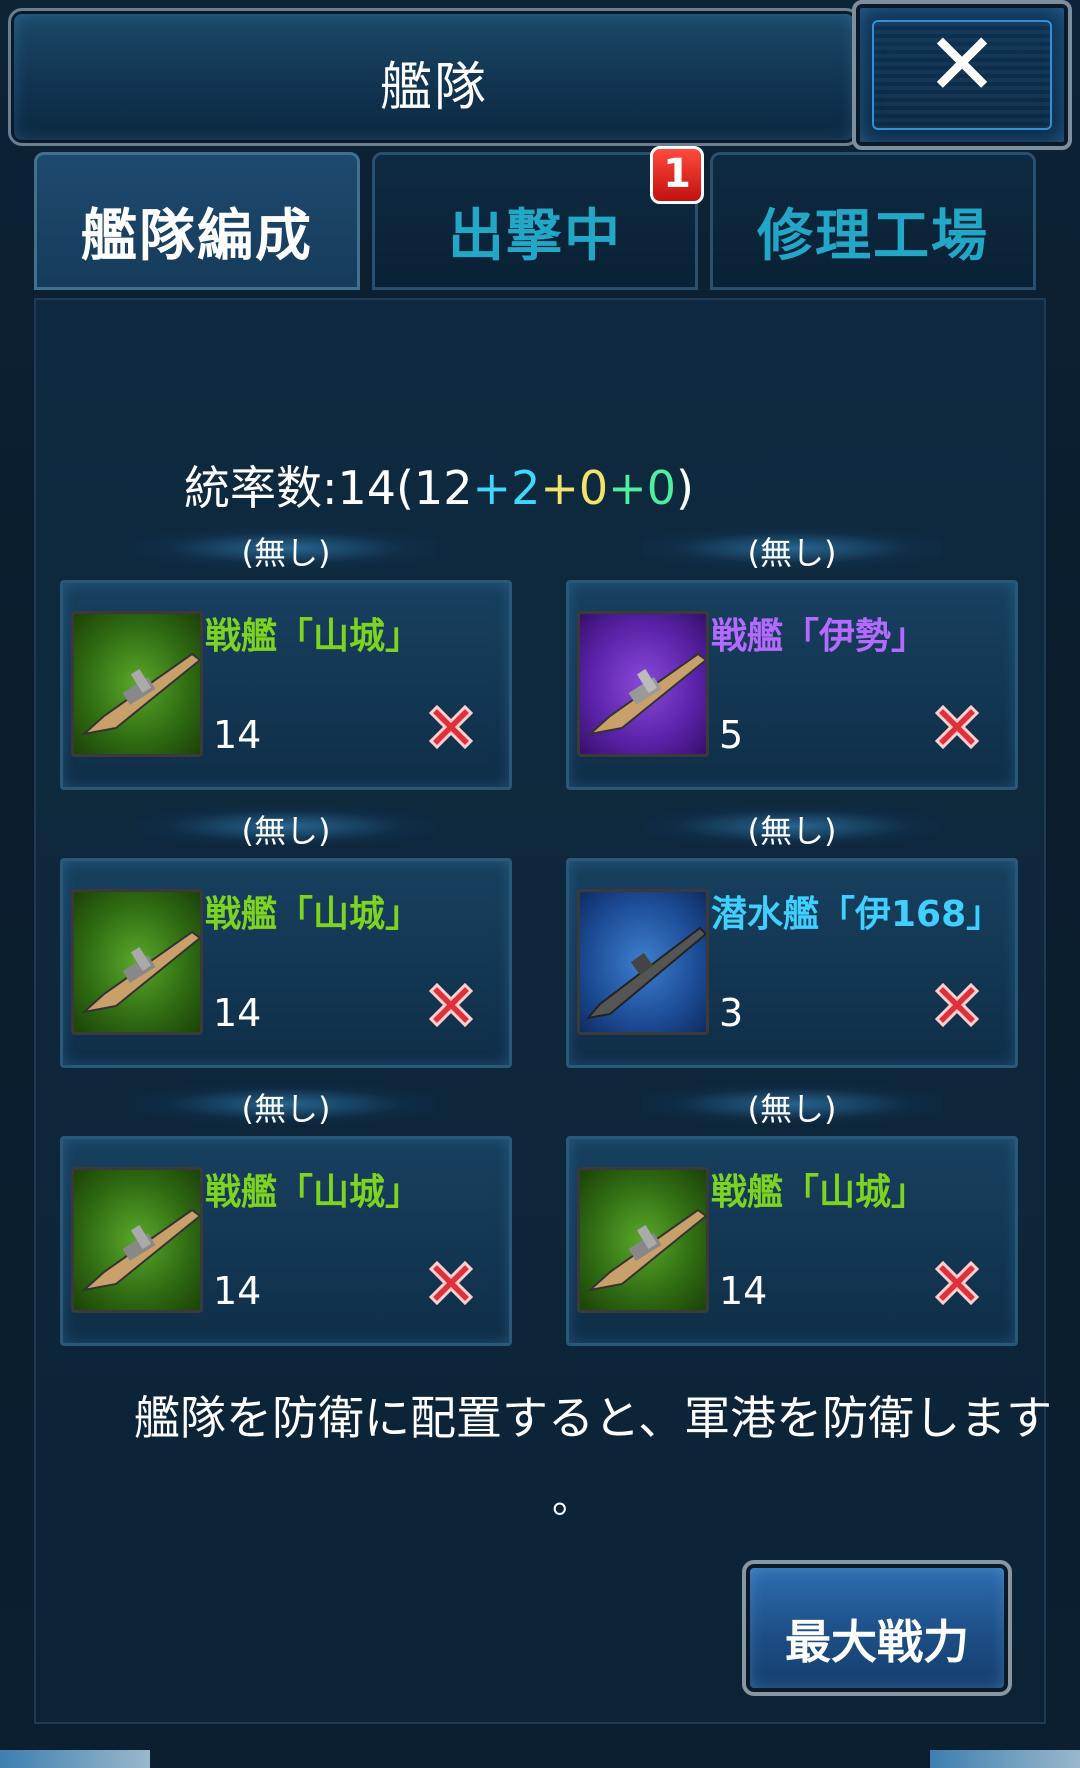 This screenshot has height=1768, width=1080. Describe the element at coordinates (75, 1759) in the screenshot. I see `bottom-left-trim` at that location.